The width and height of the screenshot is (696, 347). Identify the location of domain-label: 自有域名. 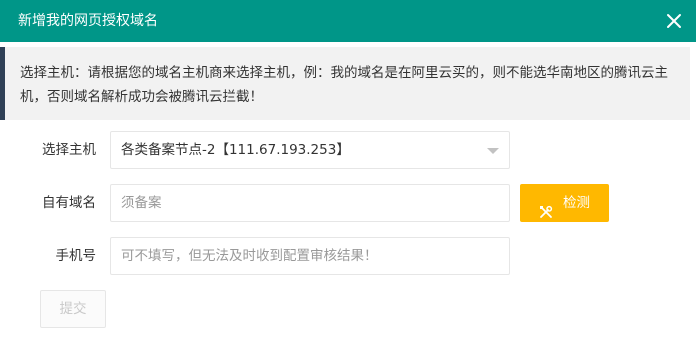
(69, 203).